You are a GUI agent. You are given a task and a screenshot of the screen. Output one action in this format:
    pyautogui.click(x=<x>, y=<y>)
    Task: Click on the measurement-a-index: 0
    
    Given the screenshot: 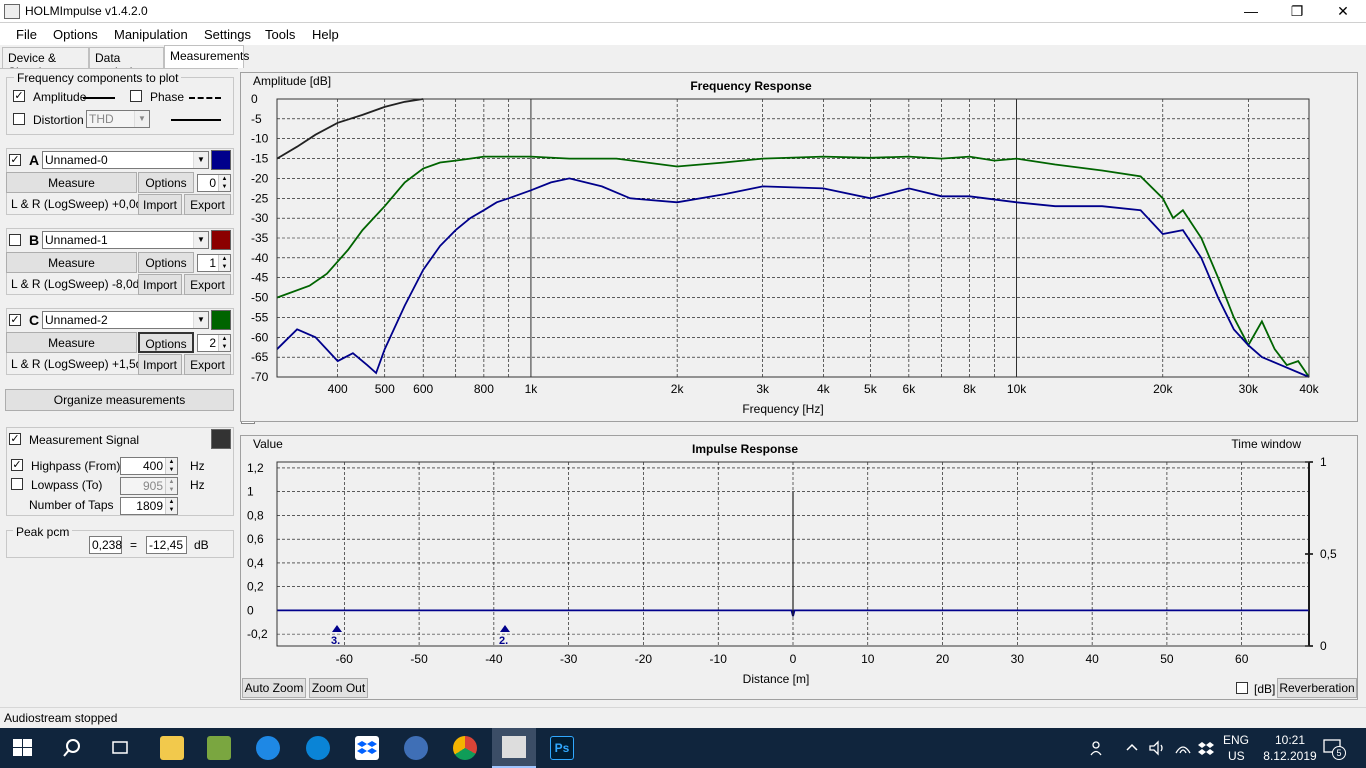 What is the action you would take?
    pyautogui.click(x=212, y=183)
    